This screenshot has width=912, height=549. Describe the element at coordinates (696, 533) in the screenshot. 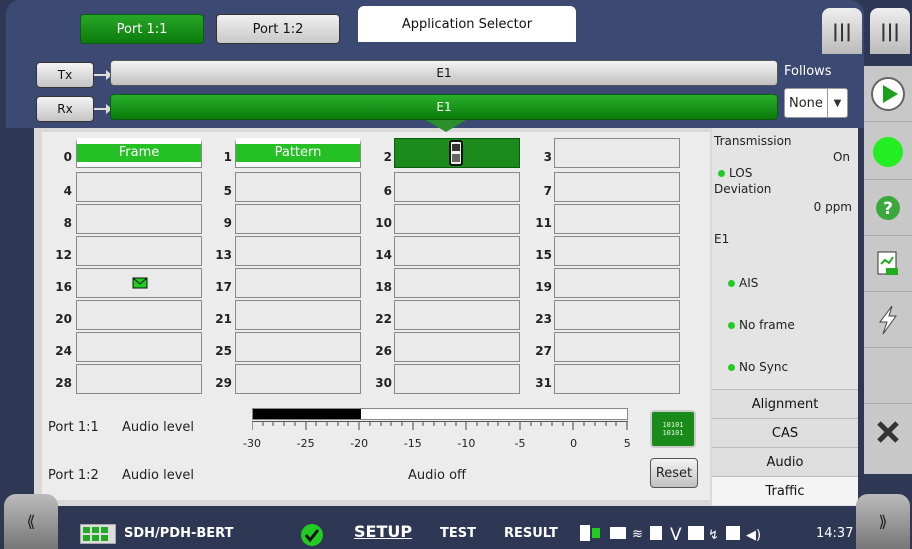

I see `terminal-icon` at that location.